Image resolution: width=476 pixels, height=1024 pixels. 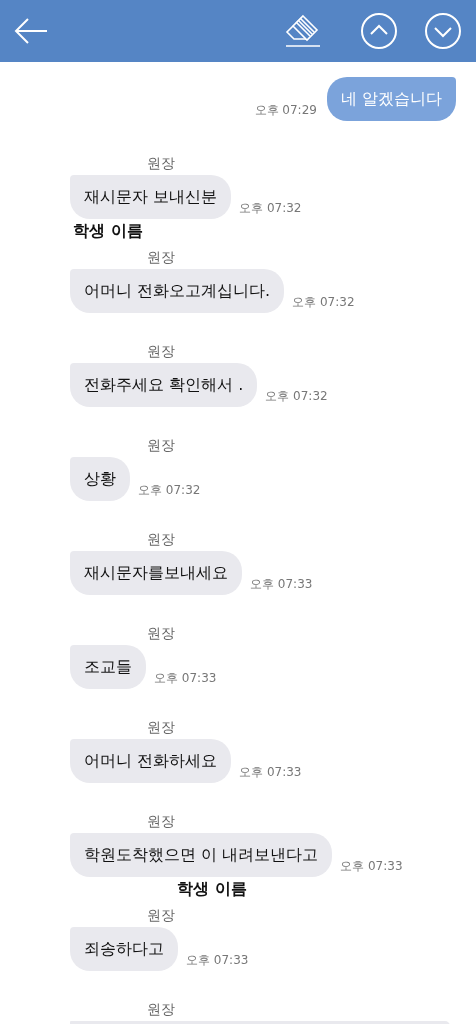 I want to click on scroll-up-icon, so click(x=379, y=31).